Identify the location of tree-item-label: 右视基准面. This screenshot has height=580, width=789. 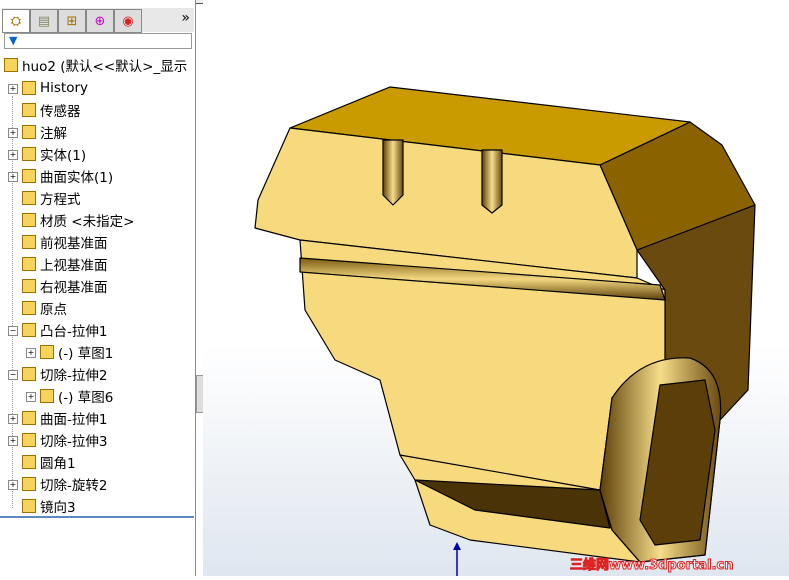
(74, 288).